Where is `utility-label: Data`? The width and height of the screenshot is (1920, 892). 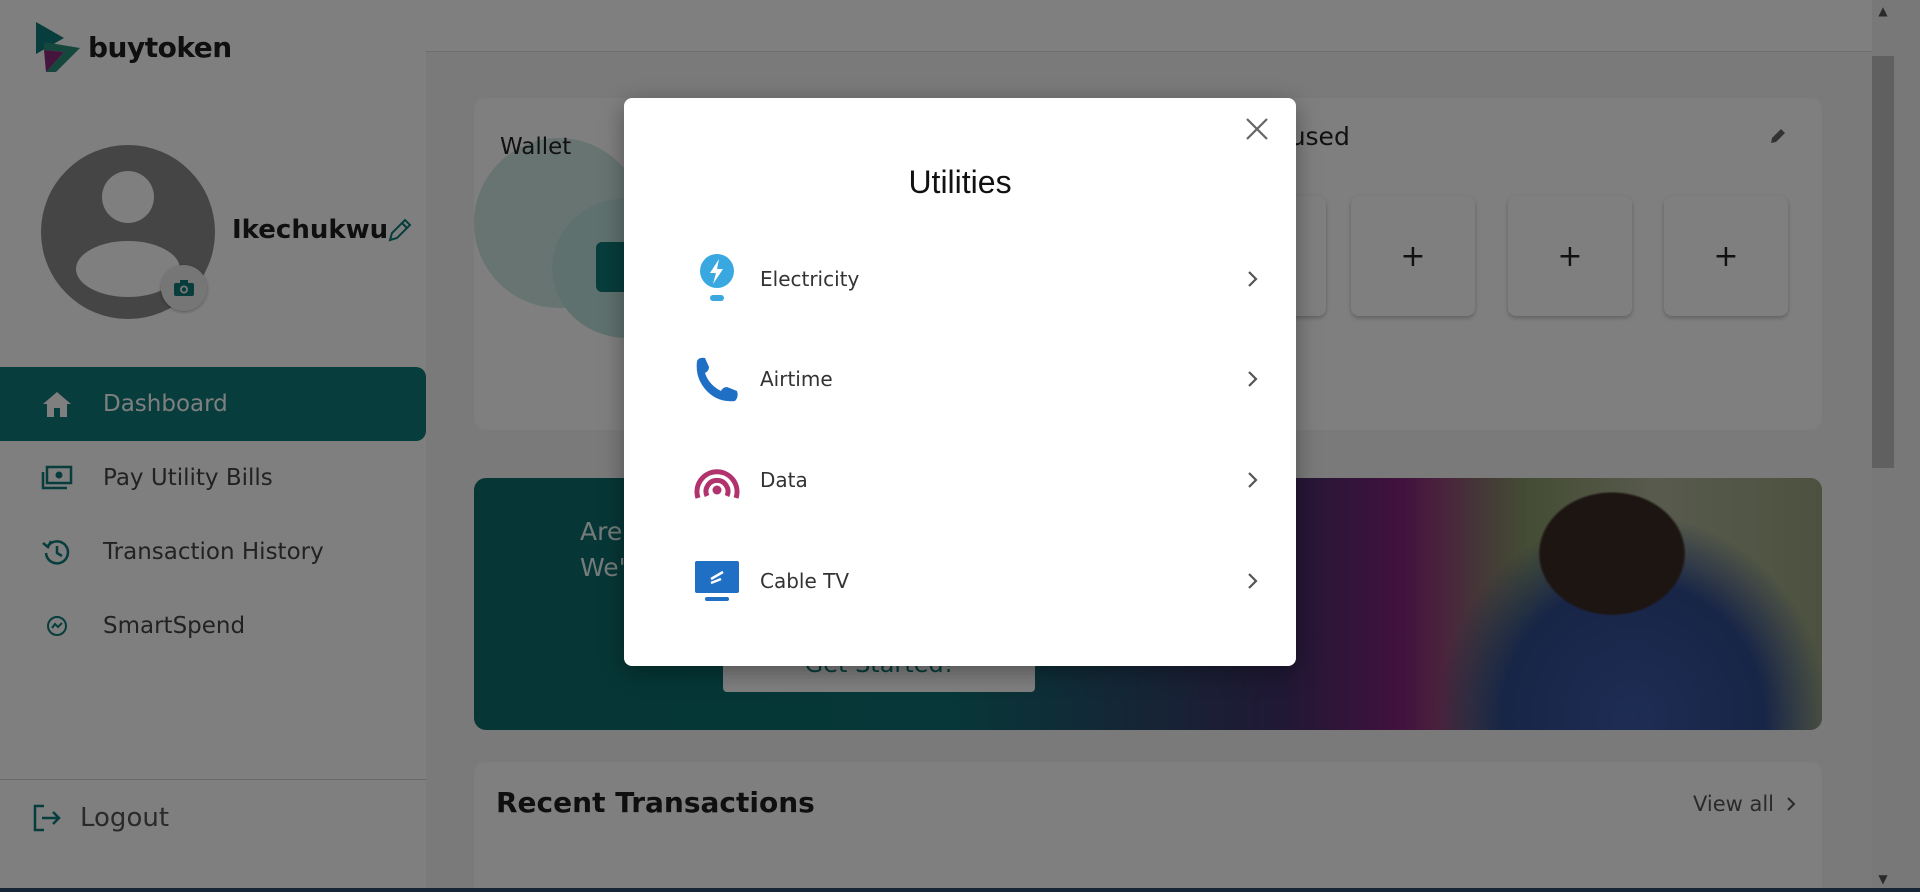 utility-label: Data is located at coordinates (784, 480).